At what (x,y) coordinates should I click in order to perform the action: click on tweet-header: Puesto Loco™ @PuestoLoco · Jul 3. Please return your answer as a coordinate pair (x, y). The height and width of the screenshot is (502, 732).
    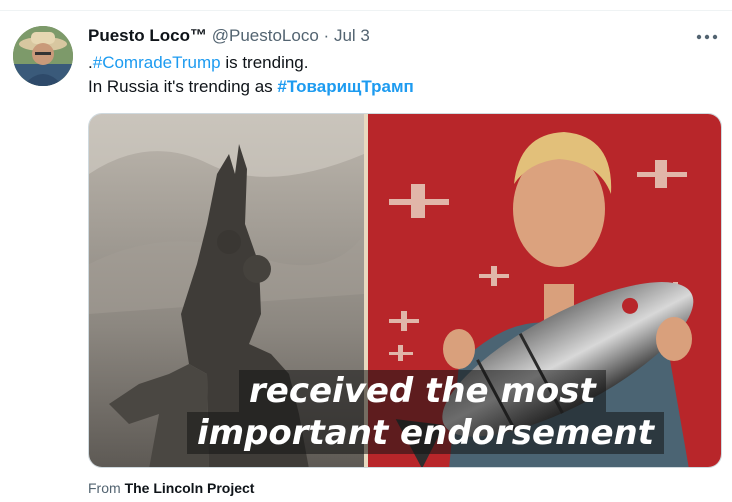
    Looking at the image, I should click on (229, 36).